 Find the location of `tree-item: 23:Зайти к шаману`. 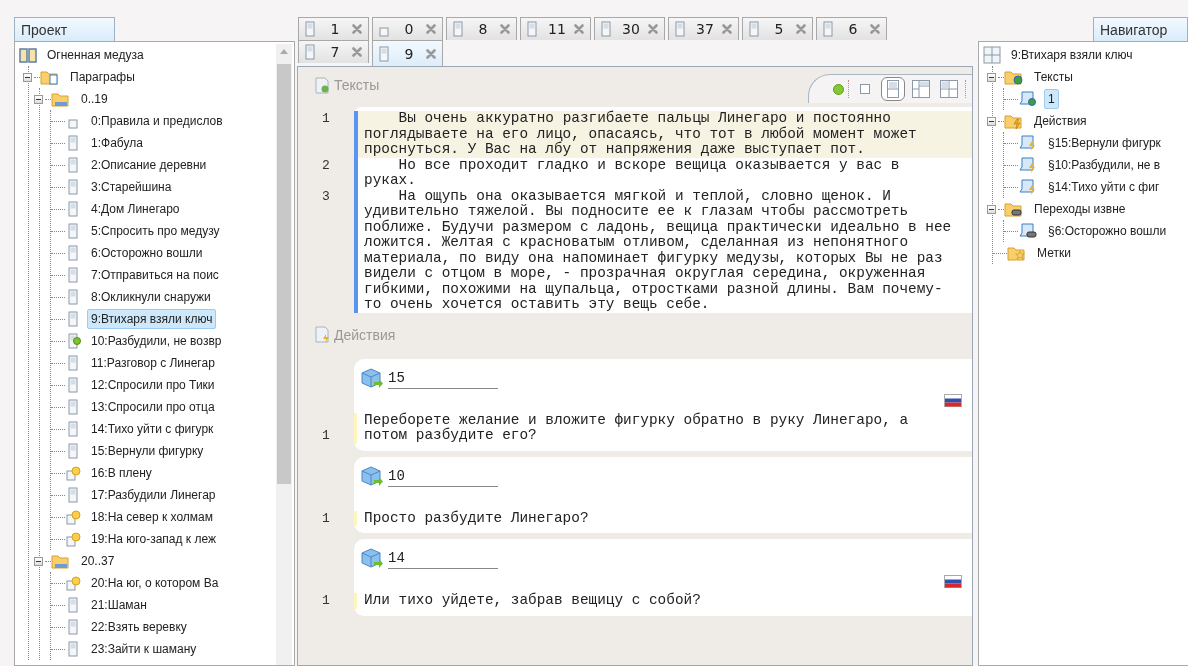

tree-item: 23:Зайти к шаману is located at coordinates (144, 649).